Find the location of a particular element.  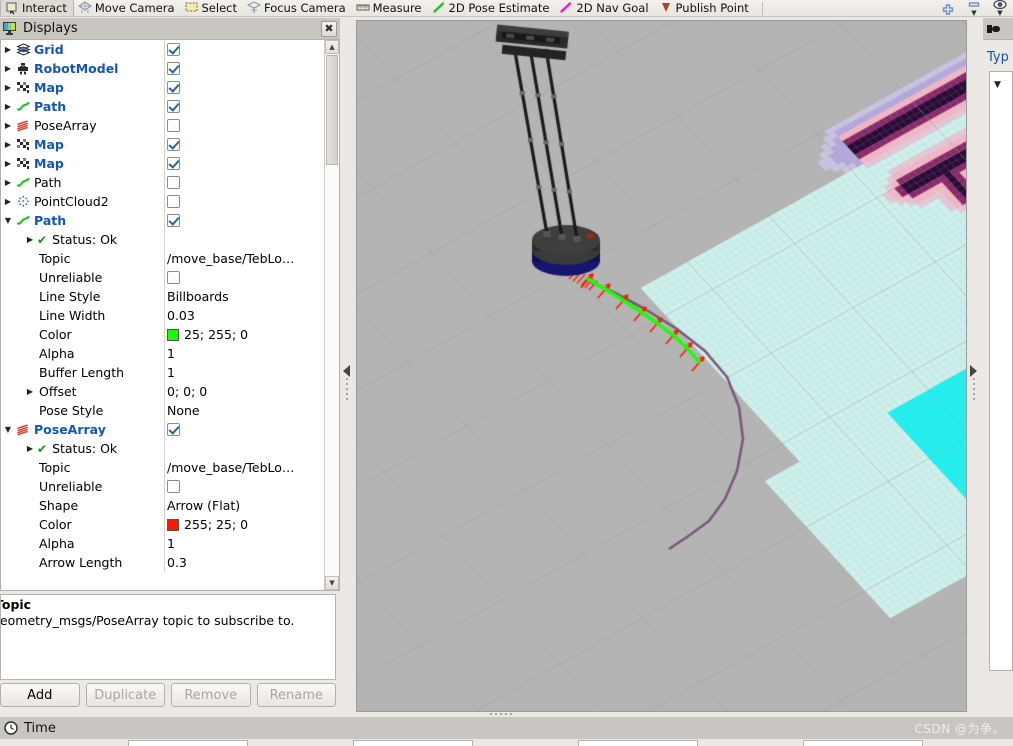

scroll-up-icon: ▲ is located at coordinates (332, 47).